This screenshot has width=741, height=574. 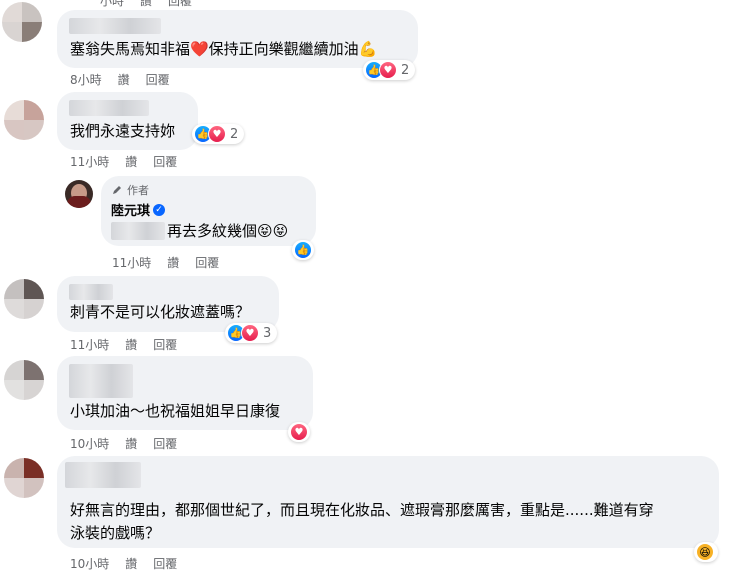 I want to click on comment-bubble: 我們永遠支持妳, so click(x=127, y=121).